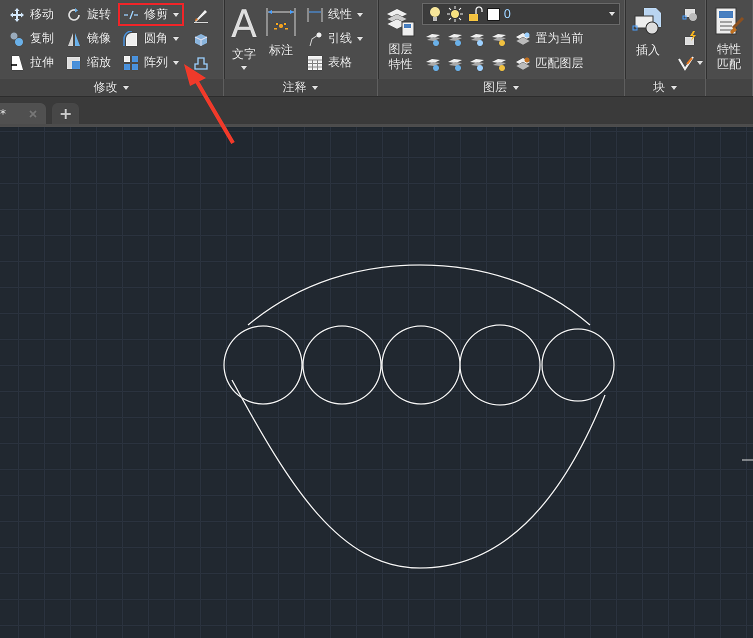 This screenshot has height=638, width=753. Describe the element at coordinates (314, 62) in the screenshot. I see `table-icon` at that location.